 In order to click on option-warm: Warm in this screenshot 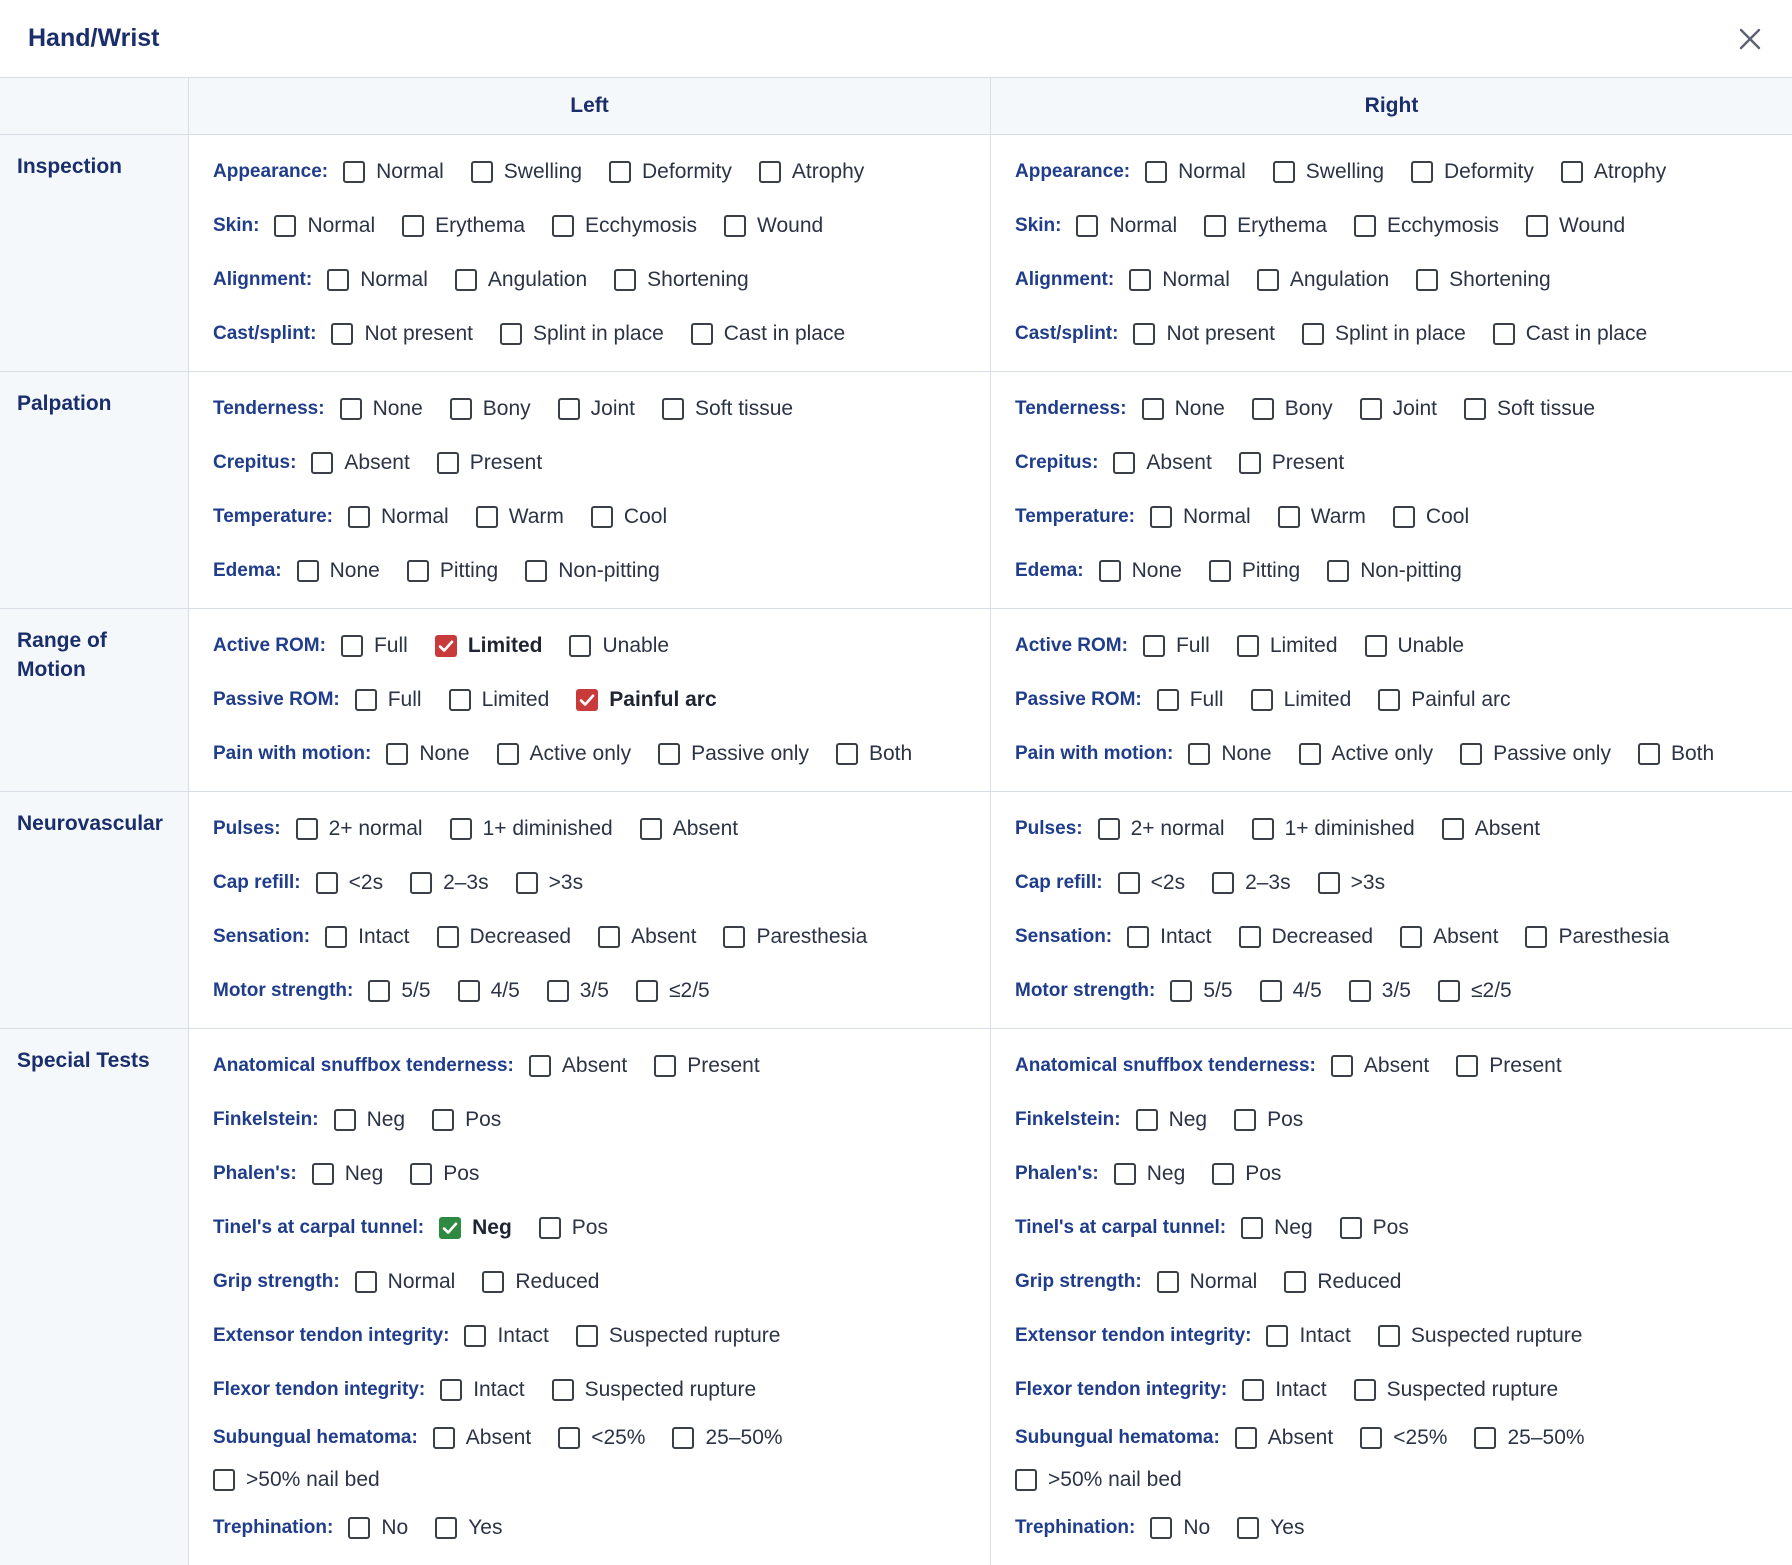, I will do `click(519, 517)`.